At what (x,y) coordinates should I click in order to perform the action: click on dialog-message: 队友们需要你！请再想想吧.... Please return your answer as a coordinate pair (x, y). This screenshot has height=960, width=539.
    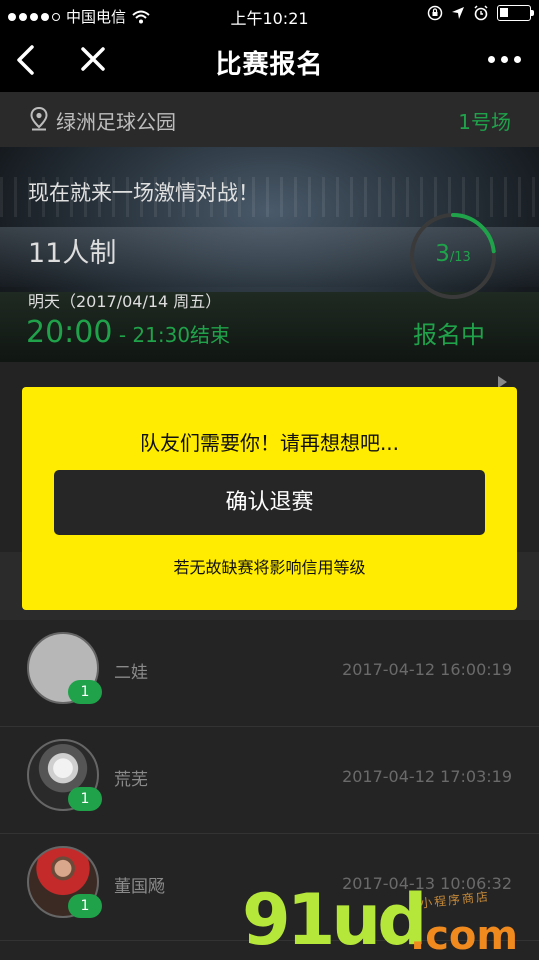
    Looking at the image, I should click on (269, 443).